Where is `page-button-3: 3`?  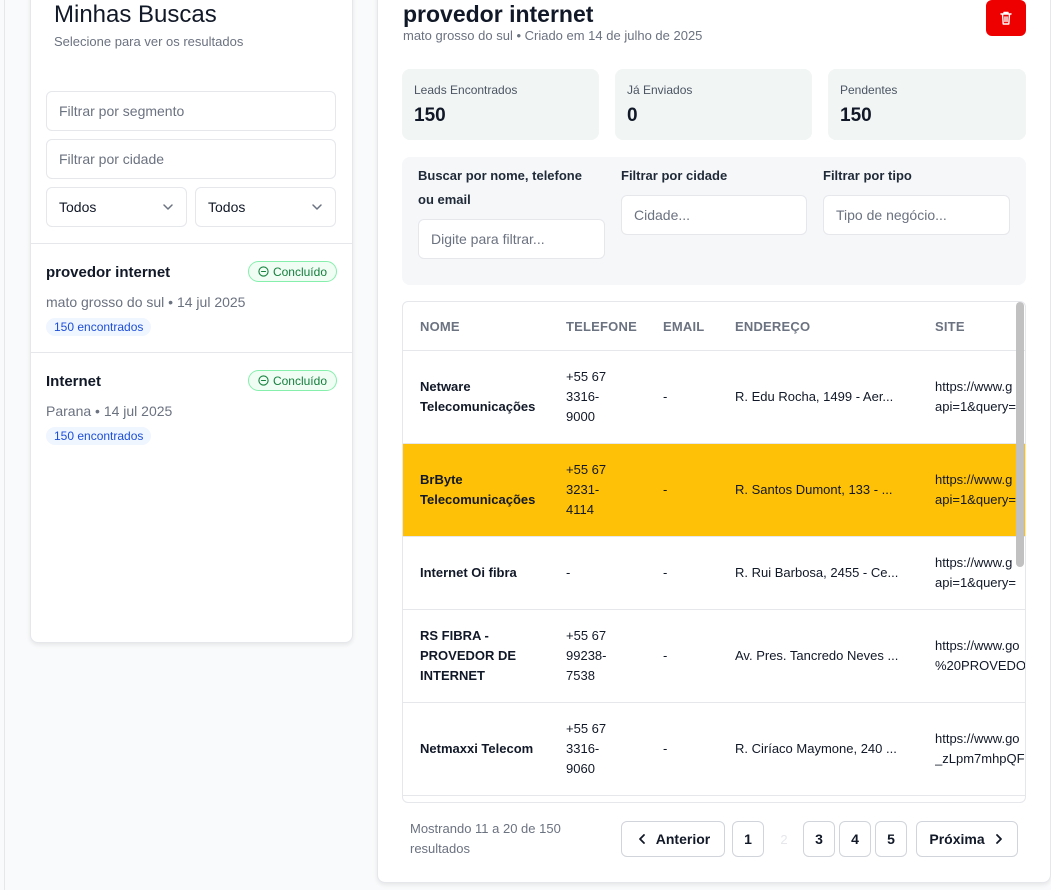 page-button-3: 3 is located at coordinates (819, 839).